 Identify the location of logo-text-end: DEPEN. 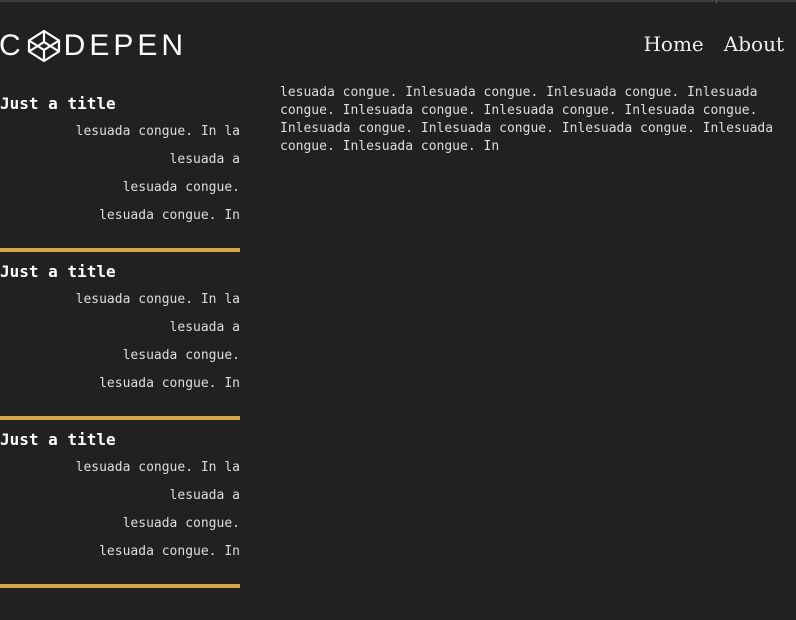
(125, 45).